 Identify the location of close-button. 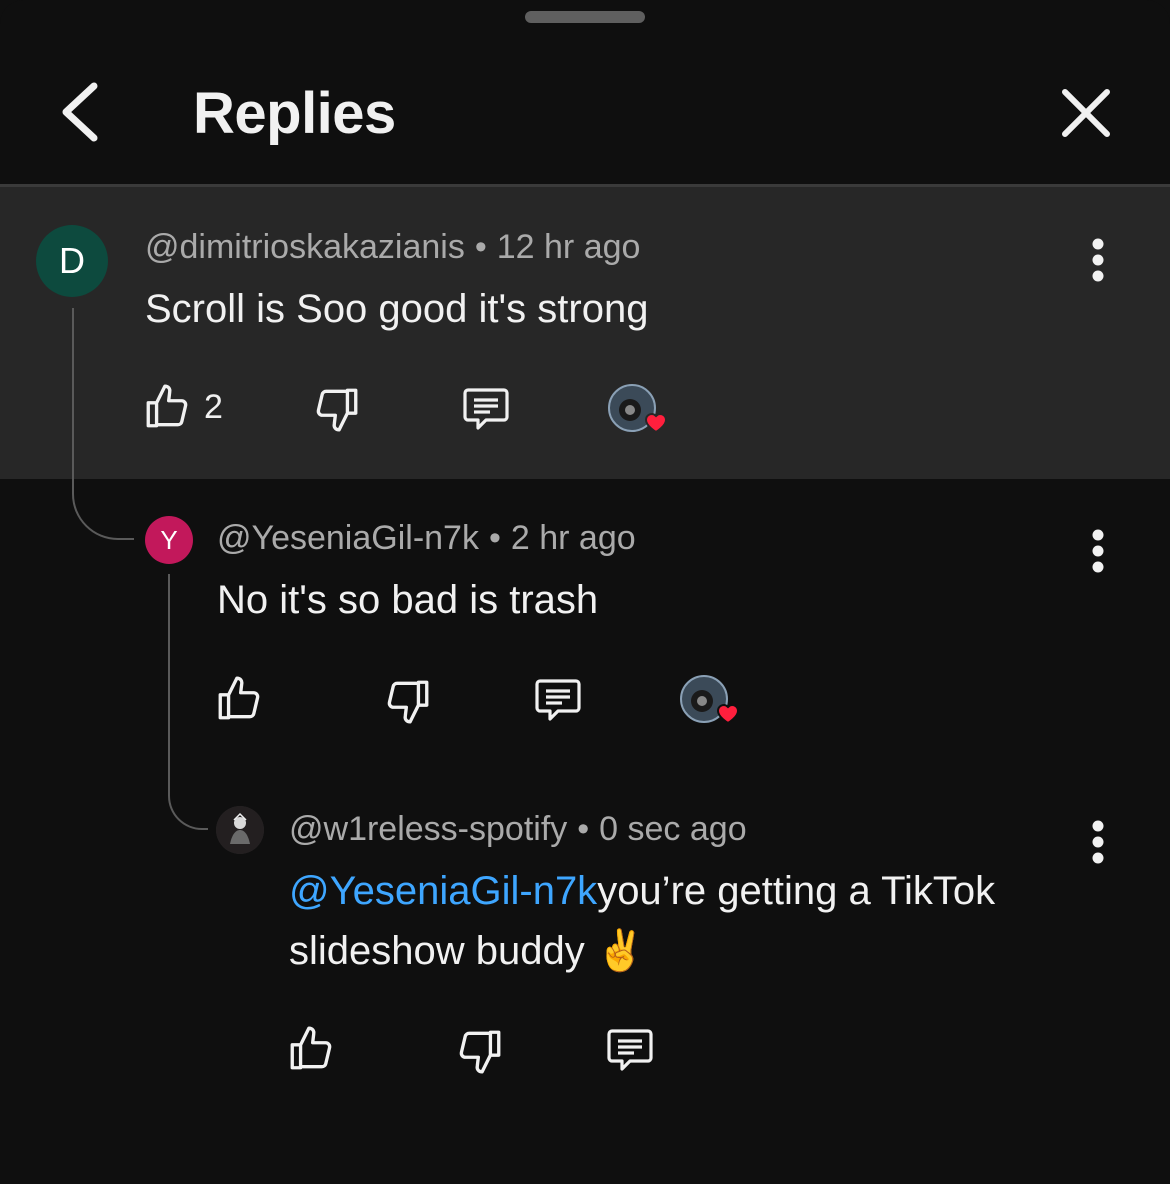
(1086, 113).